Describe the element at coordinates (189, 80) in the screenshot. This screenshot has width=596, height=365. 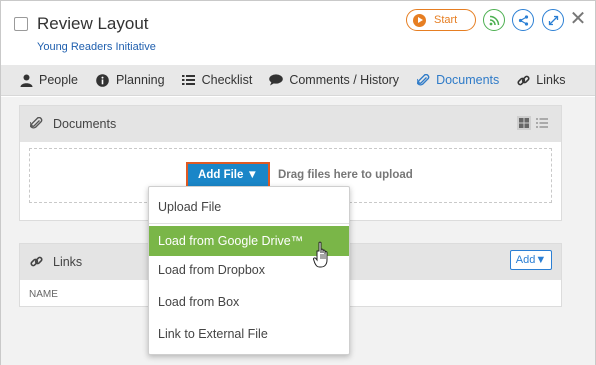
I see `list-icon` at that location.